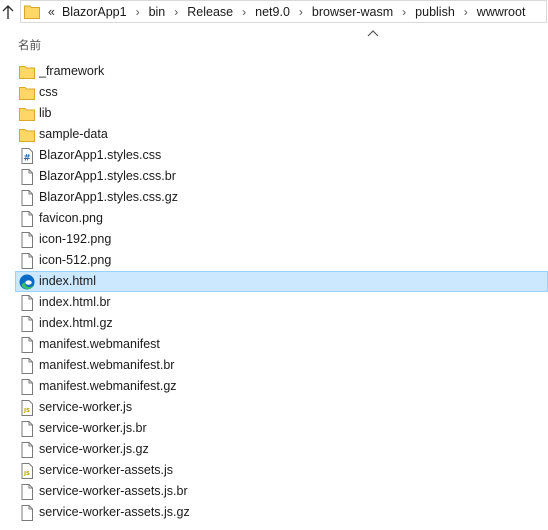 This screenshot has width=548, height=530. I want to click on file-row-selected: index.html, so click(281, 281).